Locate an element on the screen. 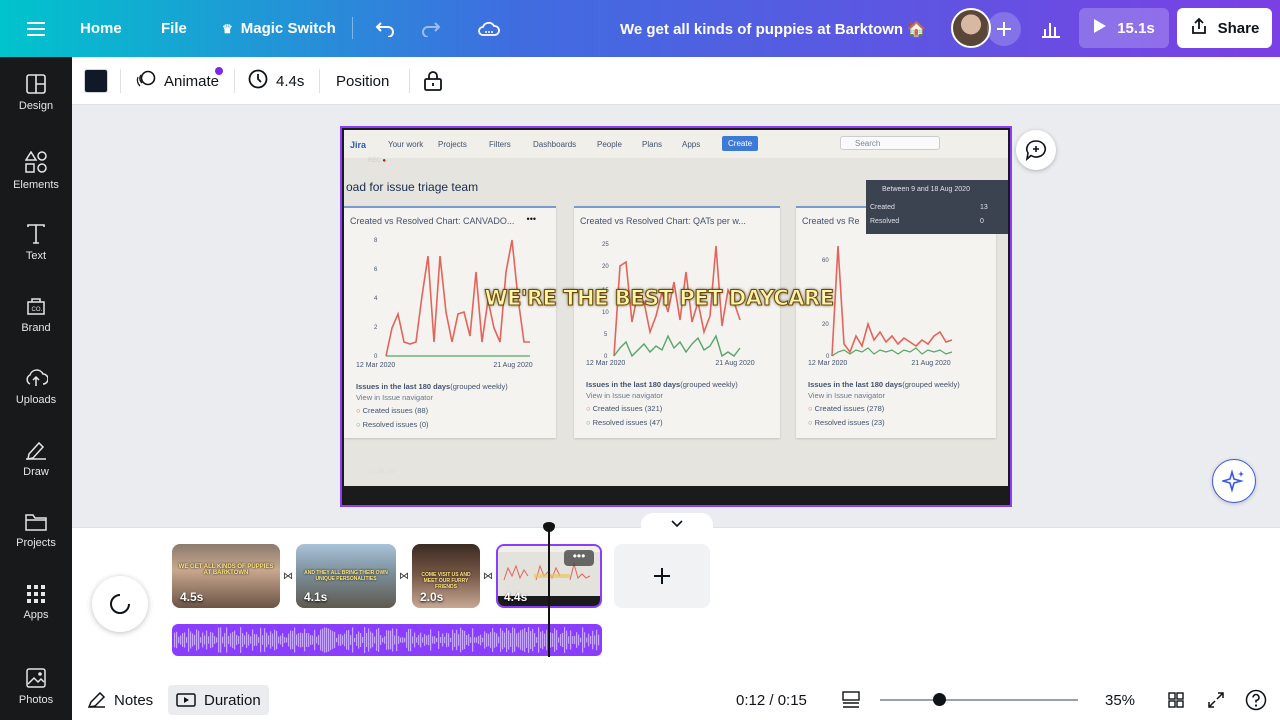 The height and width of the screenshot is (720, 1280). sidebar-item-projects: Projects is located at coordinates (36, 531).